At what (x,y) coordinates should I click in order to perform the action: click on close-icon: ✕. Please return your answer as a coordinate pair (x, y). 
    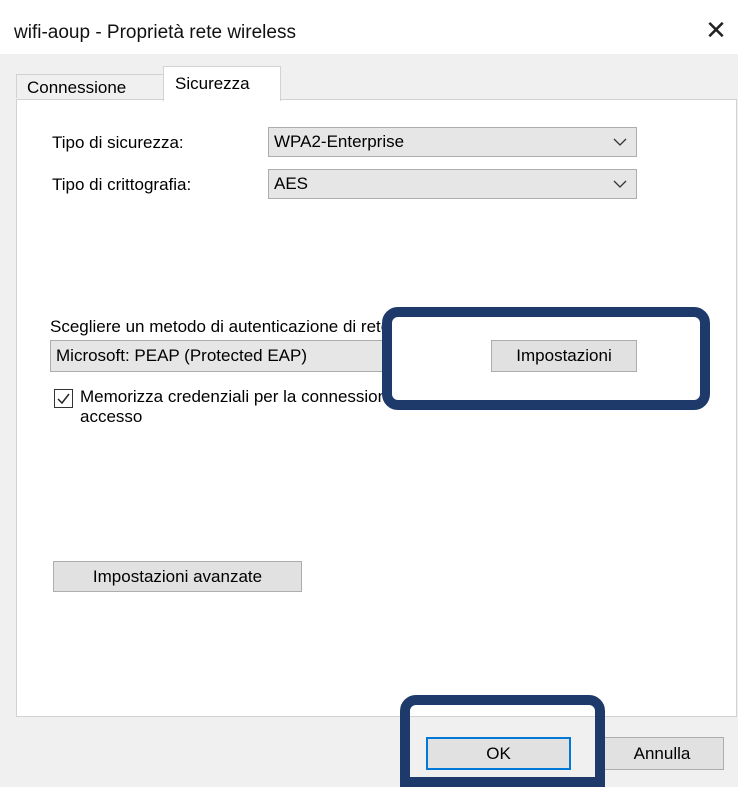
    Looking at the image, I should click on (716, 30).